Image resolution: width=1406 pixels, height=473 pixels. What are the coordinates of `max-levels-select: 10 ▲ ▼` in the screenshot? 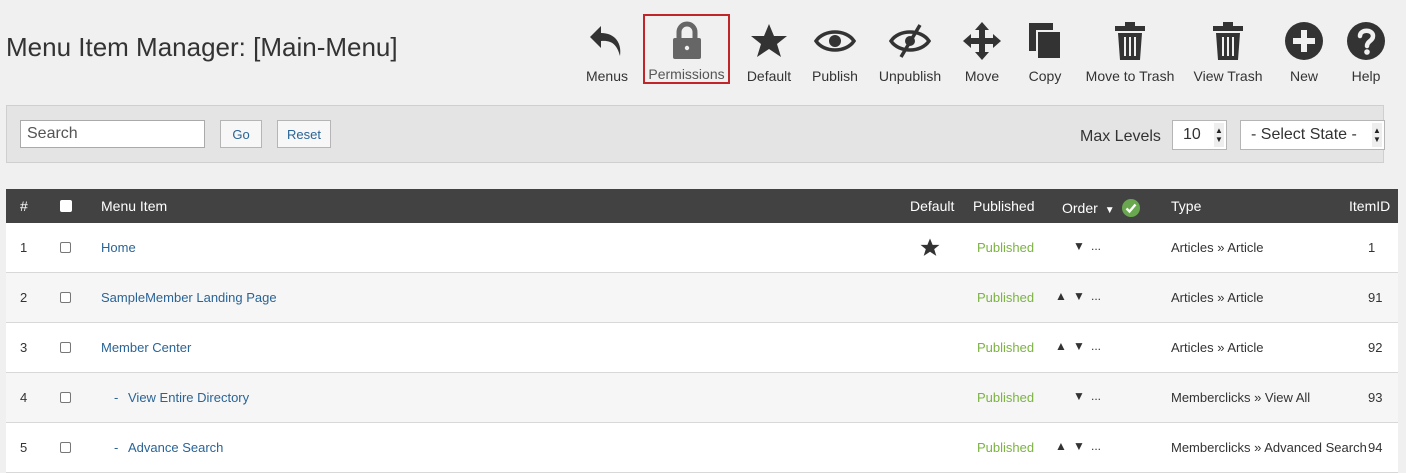 It's located at (1199, 135).